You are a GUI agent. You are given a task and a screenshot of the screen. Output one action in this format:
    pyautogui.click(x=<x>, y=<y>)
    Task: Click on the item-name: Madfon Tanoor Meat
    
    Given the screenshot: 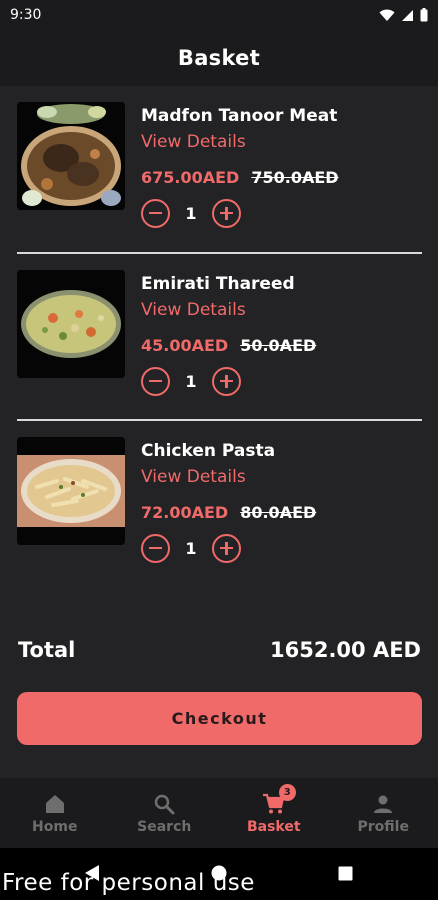 What is the action you would take?
    pyautogui.click(x=239, y=116)
    